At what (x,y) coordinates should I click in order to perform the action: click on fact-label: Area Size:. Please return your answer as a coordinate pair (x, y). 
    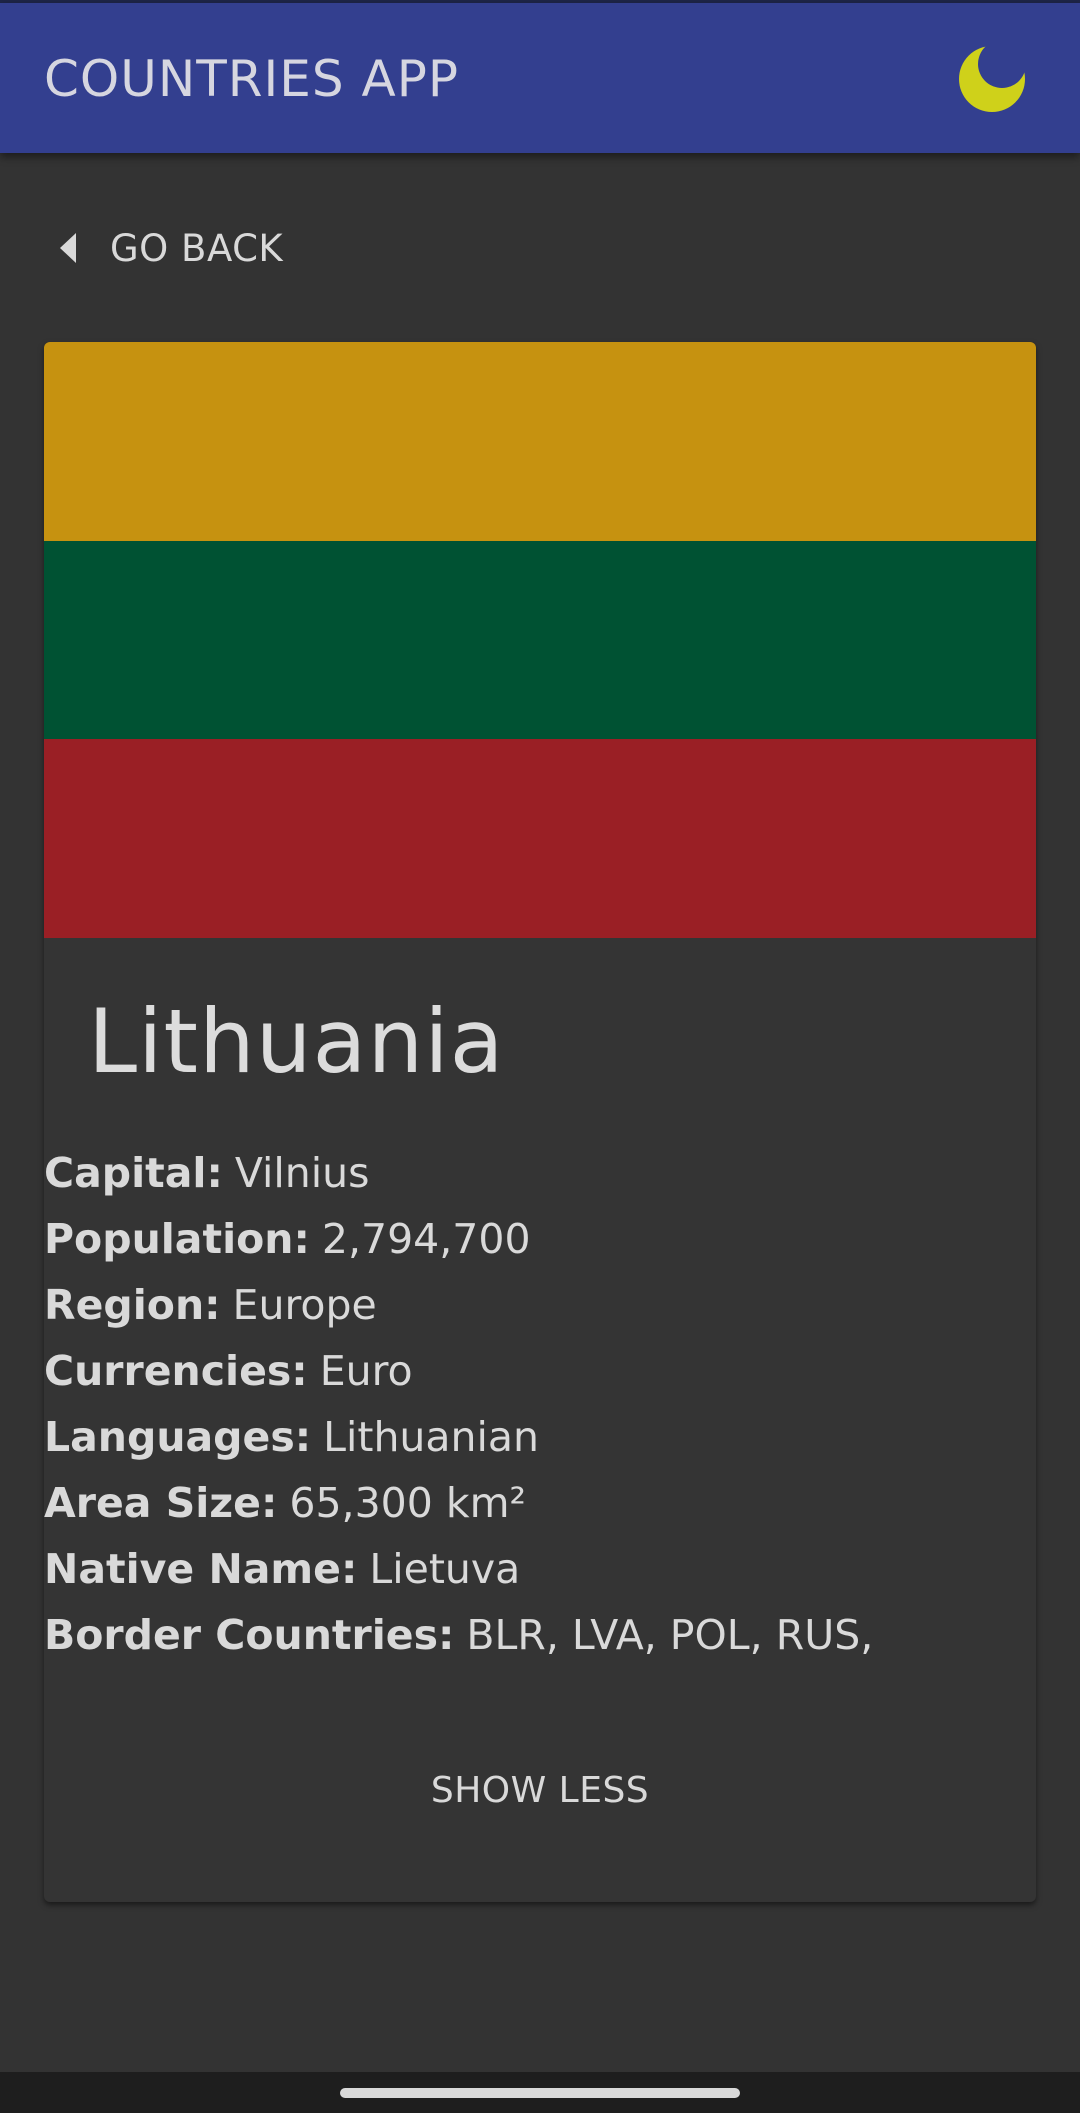
    Looking at the image, I should click on (161, 1503).